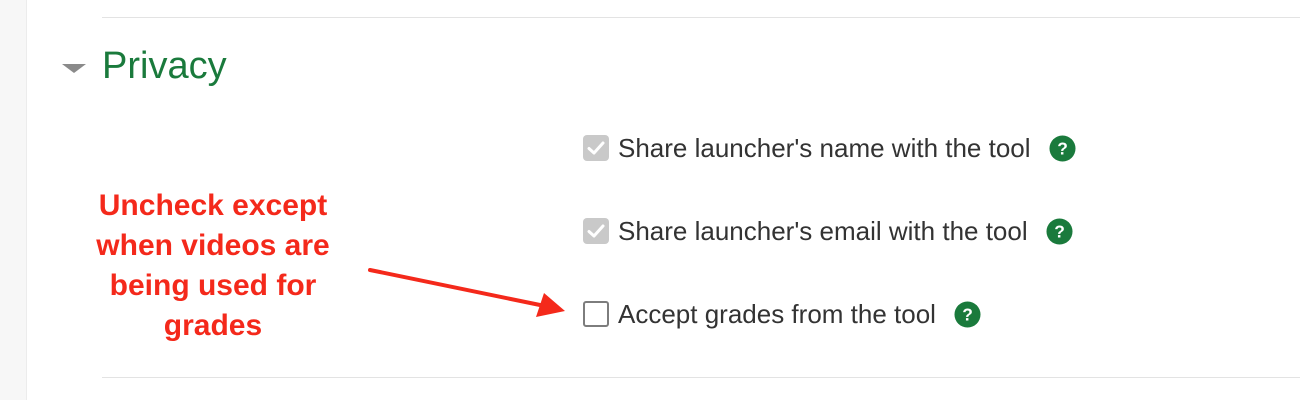 This screenshot has height=400, width=1300. What do you see at coordinates (213, 245) in the screenshot?
I see `annotation-line: when videos are` at bounding box center [213, 245].